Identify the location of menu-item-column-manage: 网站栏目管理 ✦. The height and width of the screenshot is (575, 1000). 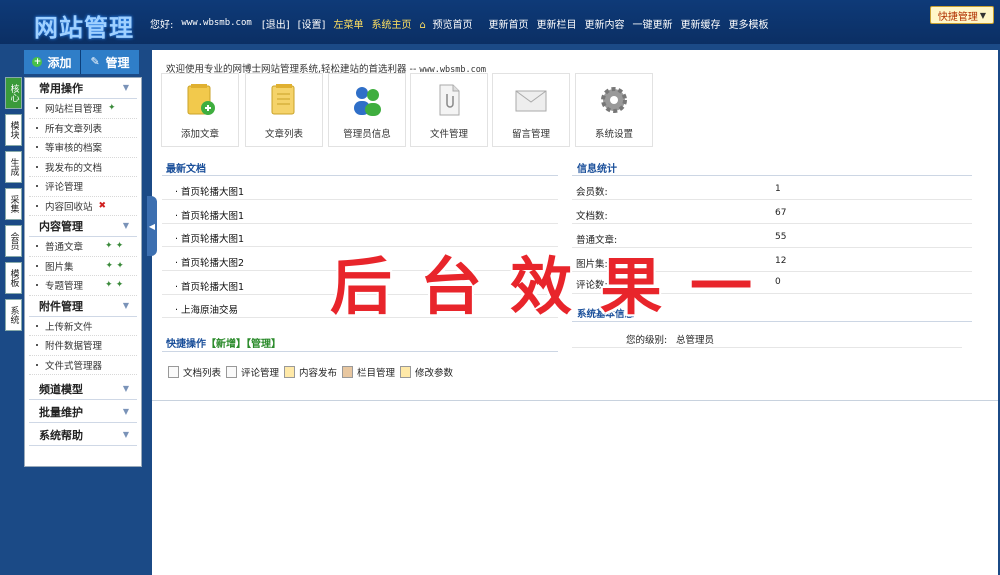
(83, 109).